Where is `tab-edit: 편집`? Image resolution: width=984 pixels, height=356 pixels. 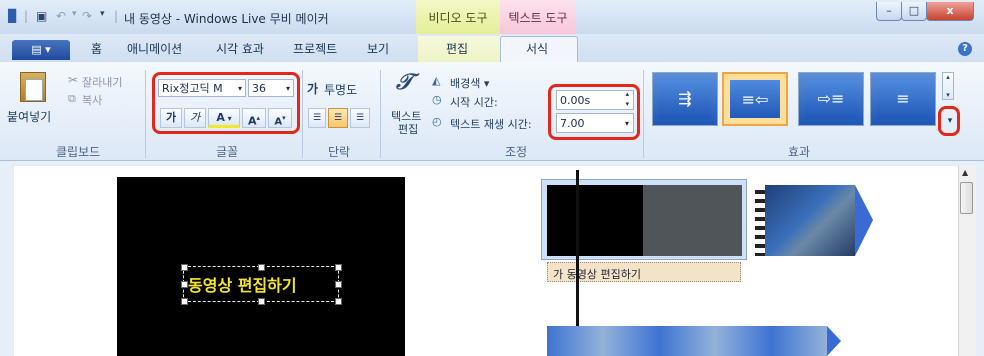
tab-edit: 편집 is located at coordinates (457, 48).